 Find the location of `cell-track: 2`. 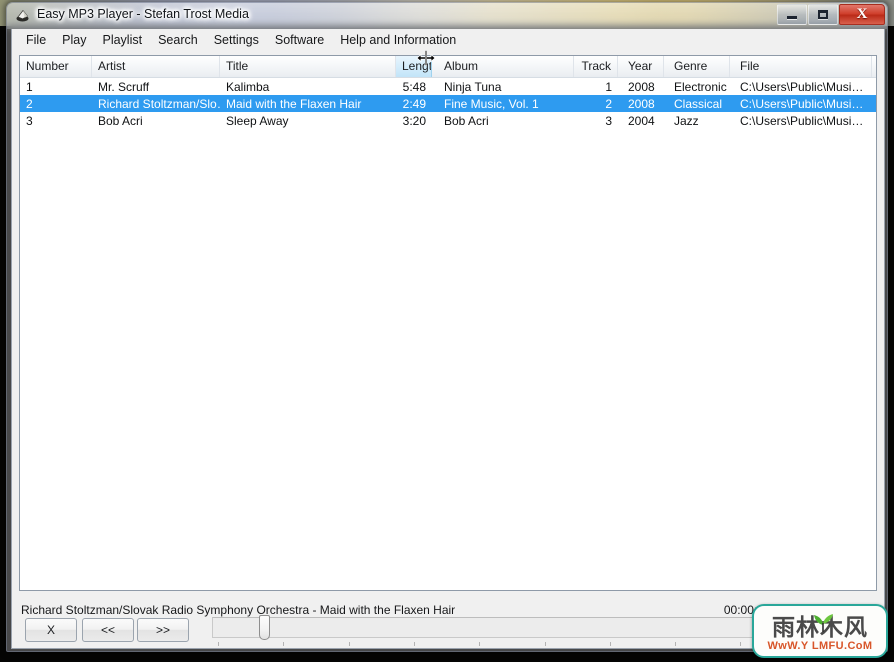

cell-track: 2 is located at coordinates (608, 103).